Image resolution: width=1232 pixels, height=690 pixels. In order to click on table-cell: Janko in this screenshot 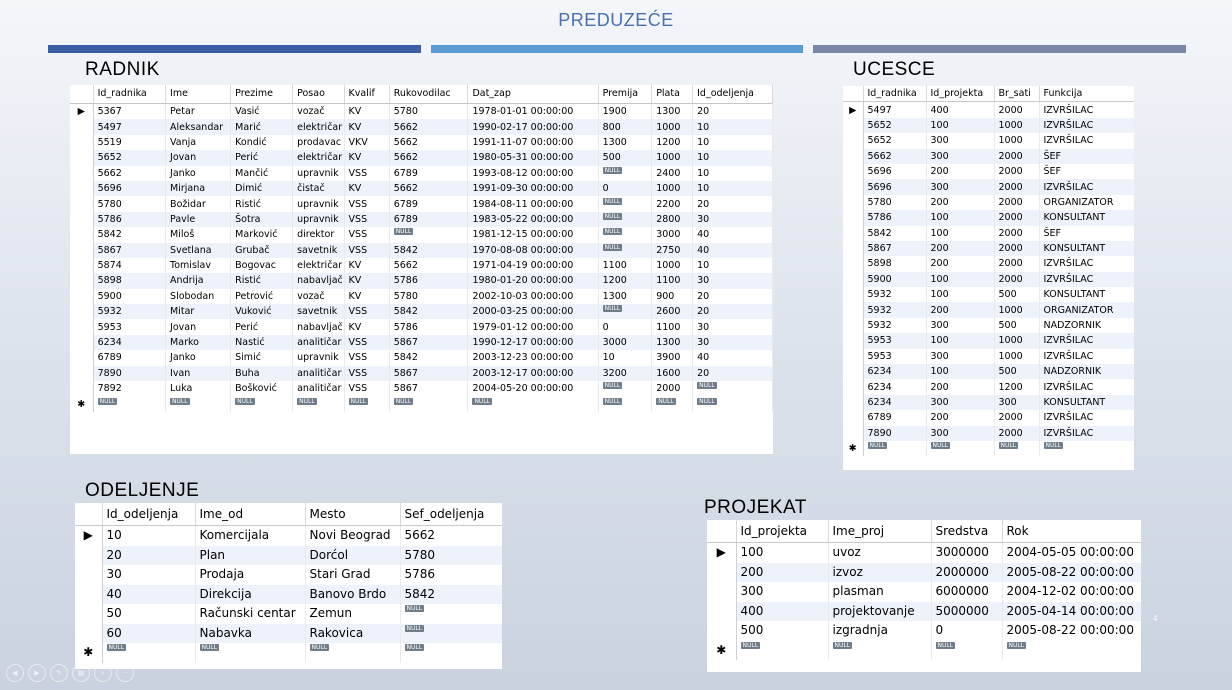, I will do `click(198, 358)`.